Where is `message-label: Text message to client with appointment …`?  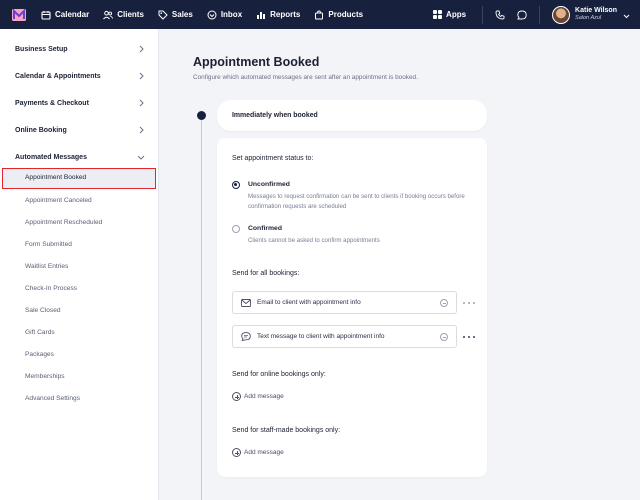
message-label: Text message to client with appointment … is located at coordinates (321, 336).